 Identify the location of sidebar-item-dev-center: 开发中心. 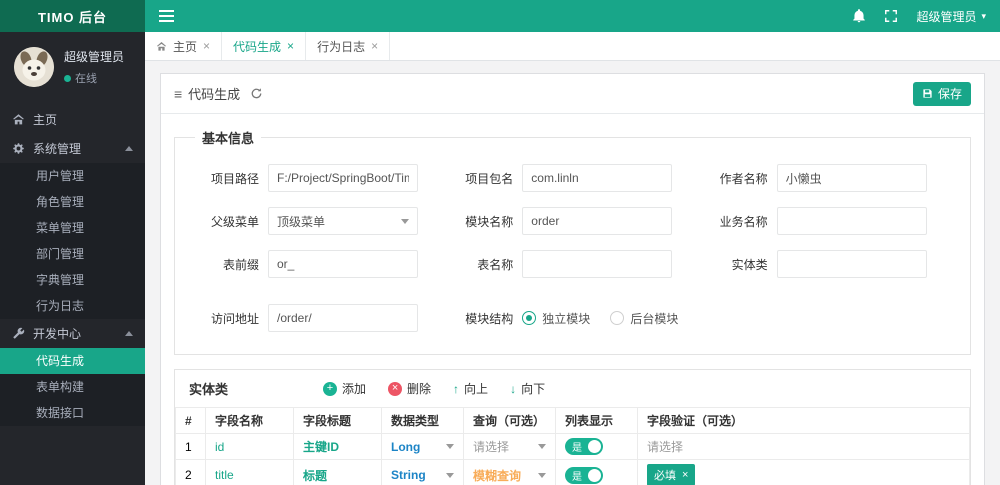
(72, 333).